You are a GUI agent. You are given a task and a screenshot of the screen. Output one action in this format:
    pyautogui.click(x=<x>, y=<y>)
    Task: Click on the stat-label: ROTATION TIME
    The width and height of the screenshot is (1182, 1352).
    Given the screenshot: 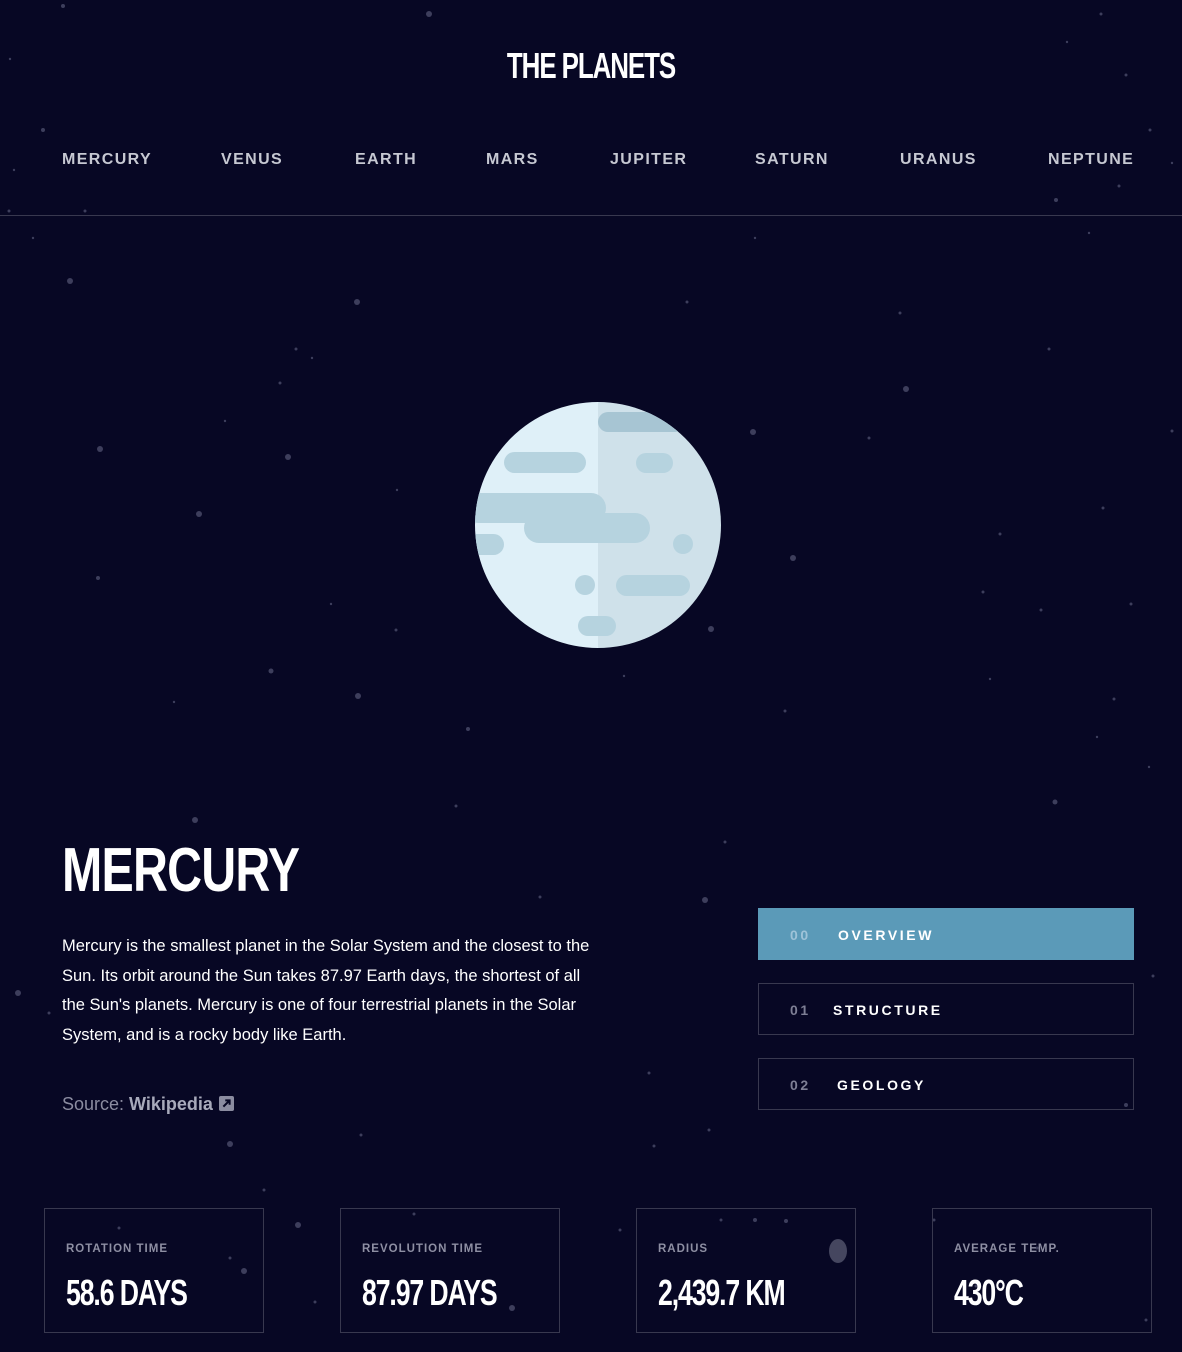 What is the action you would take?
    pyautogui.click(x=117, y=1249)
    